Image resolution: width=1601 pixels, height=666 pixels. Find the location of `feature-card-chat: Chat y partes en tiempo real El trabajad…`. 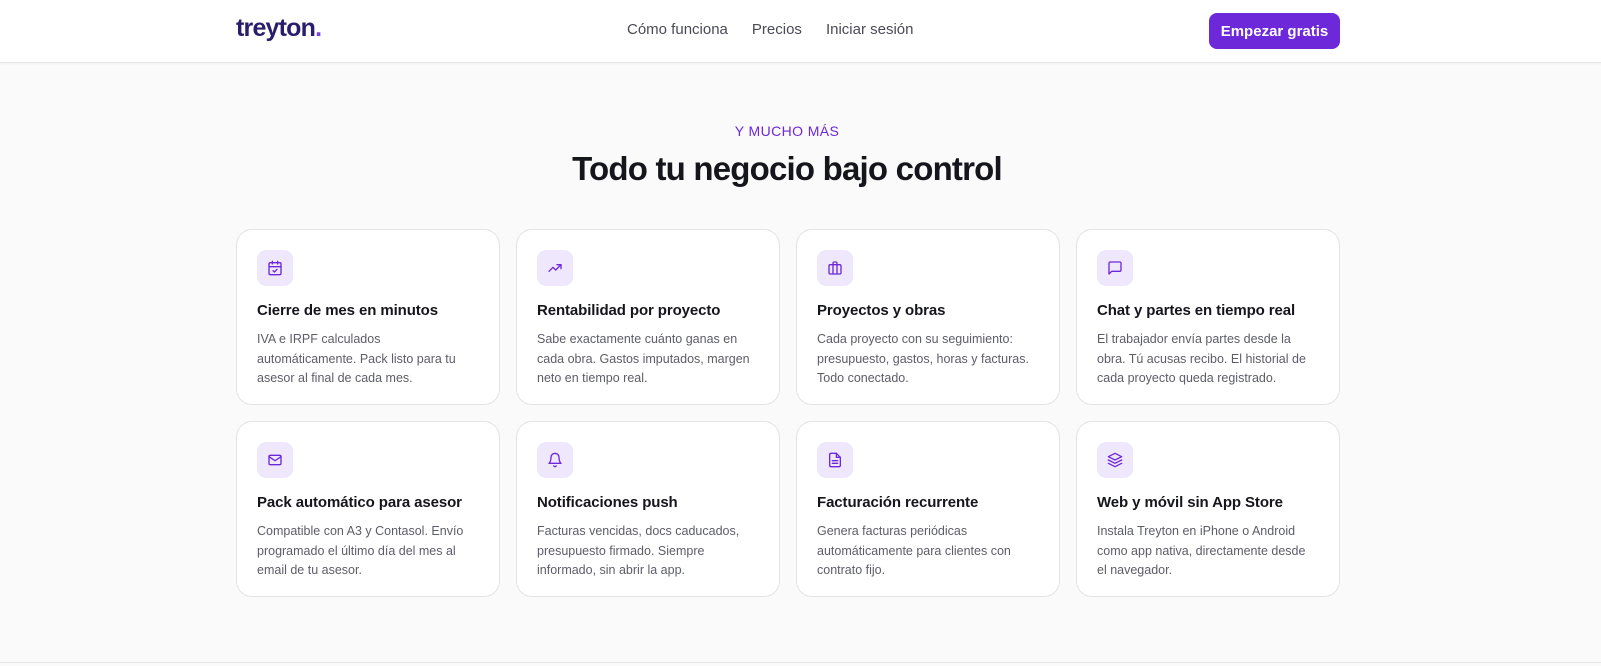

feature-card-chat: Chat y partes en tiempo real El trabajad… is located at coordinates (1208, 317).